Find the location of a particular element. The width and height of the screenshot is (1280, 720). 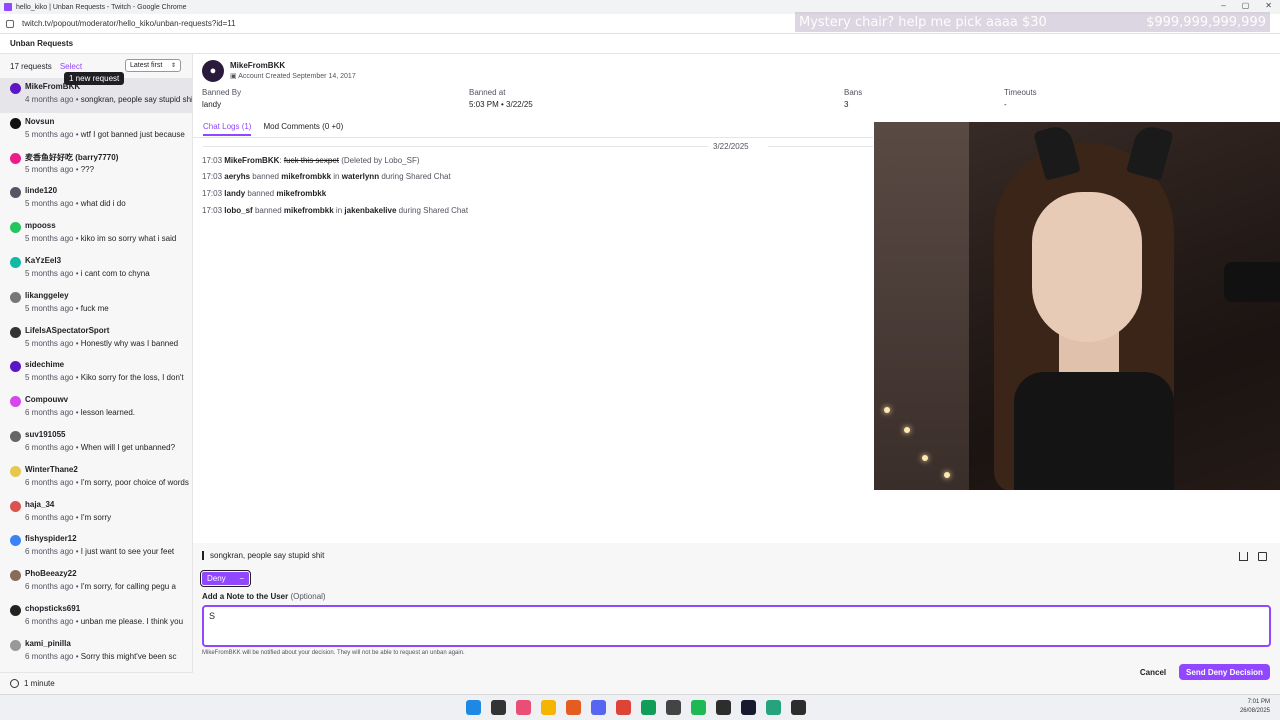

date-divider is located at coordinates (455, 146).